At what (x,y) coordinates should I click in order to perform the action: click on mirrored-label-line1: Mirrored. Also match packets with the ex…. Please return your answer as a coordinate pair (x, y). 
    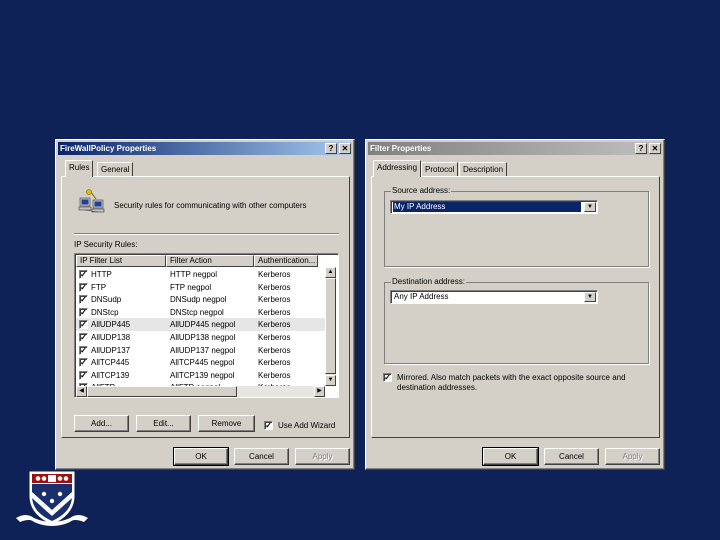
    Looking at the image, I should click on (511, 377).